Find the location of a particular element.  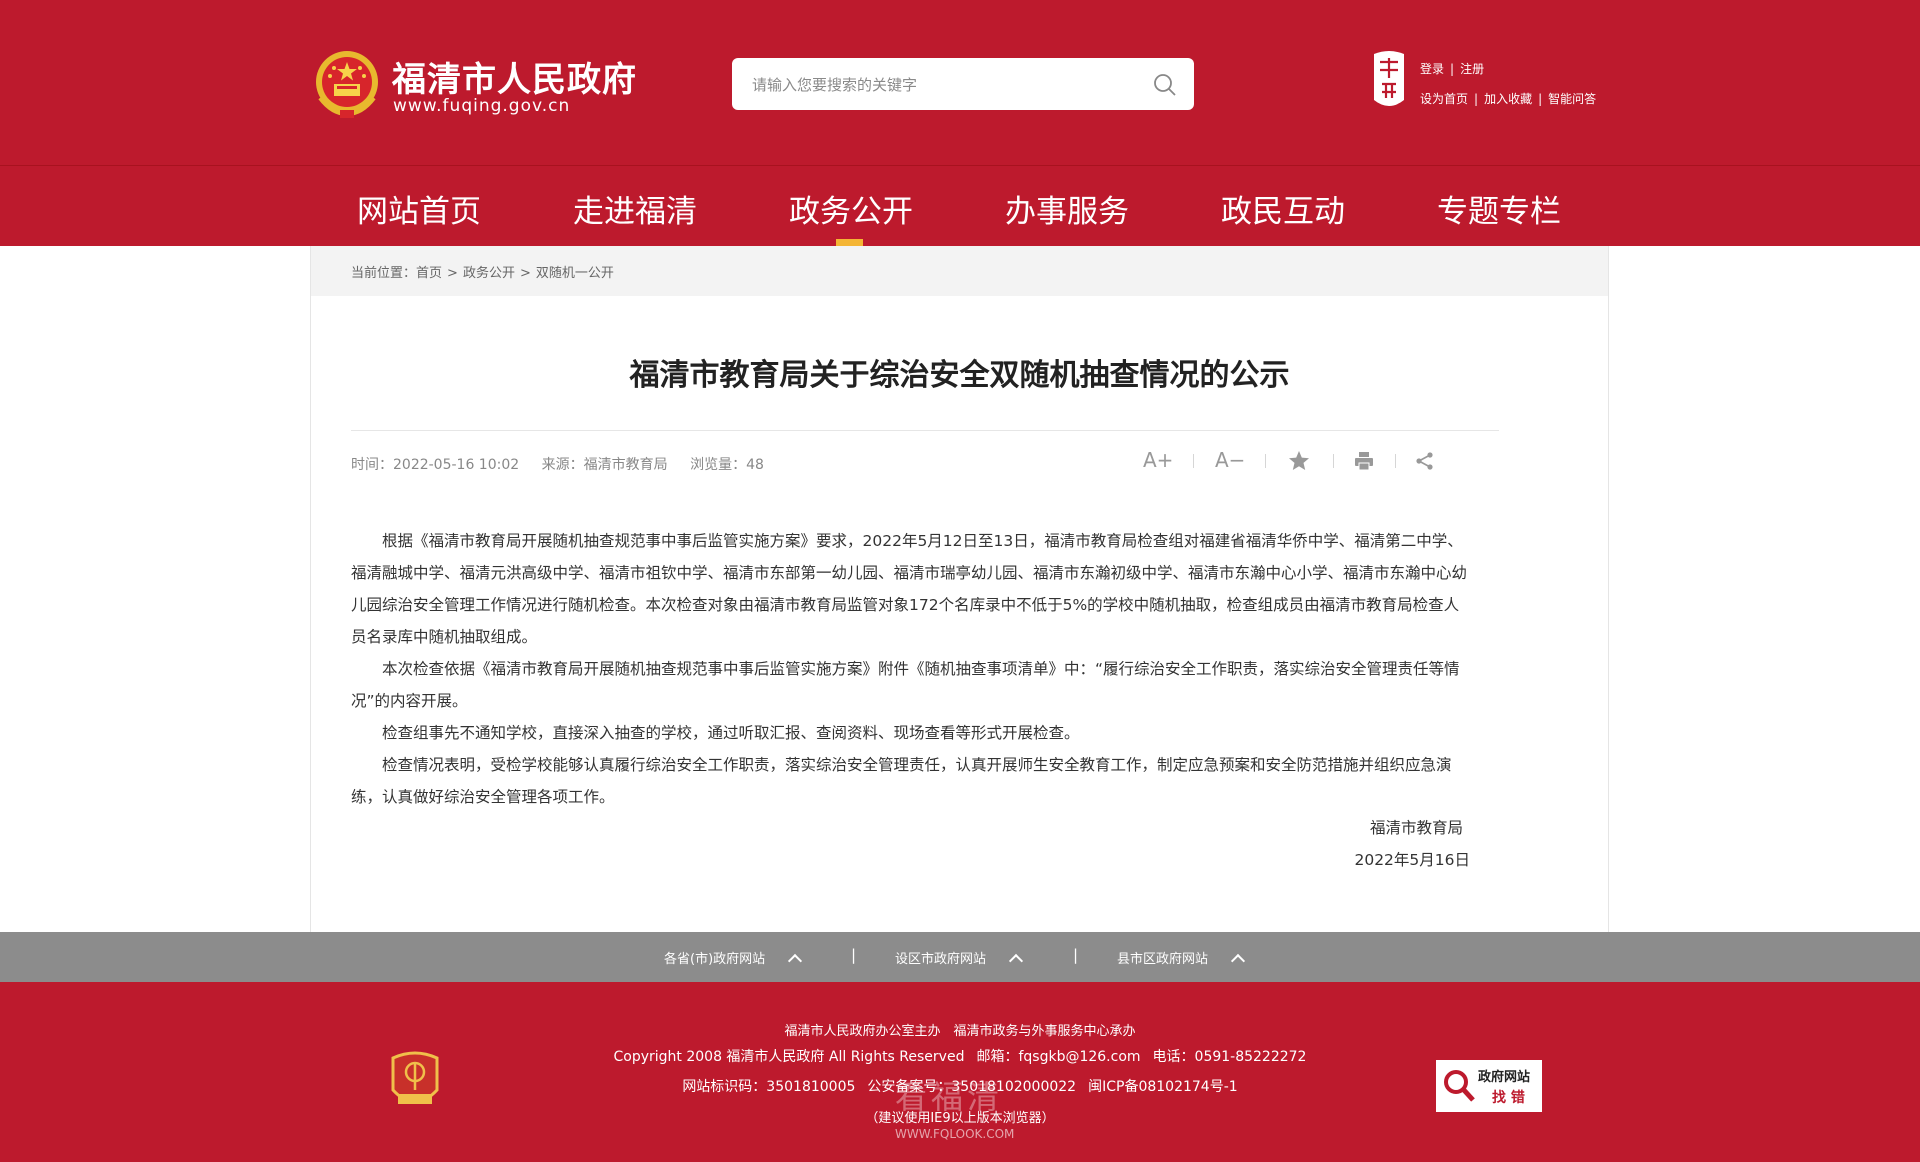

font-larger-button: A+ is located at coordinates (1158, 460).